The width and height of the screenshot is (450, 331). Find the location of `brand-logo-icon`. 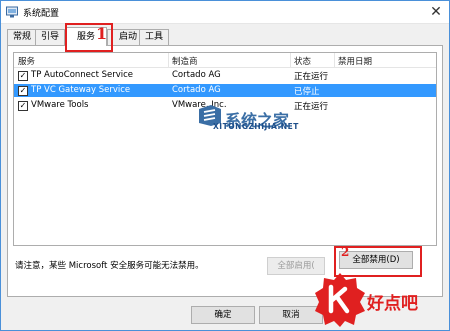

brand-logo-icon is located at coordinates (340, 300).